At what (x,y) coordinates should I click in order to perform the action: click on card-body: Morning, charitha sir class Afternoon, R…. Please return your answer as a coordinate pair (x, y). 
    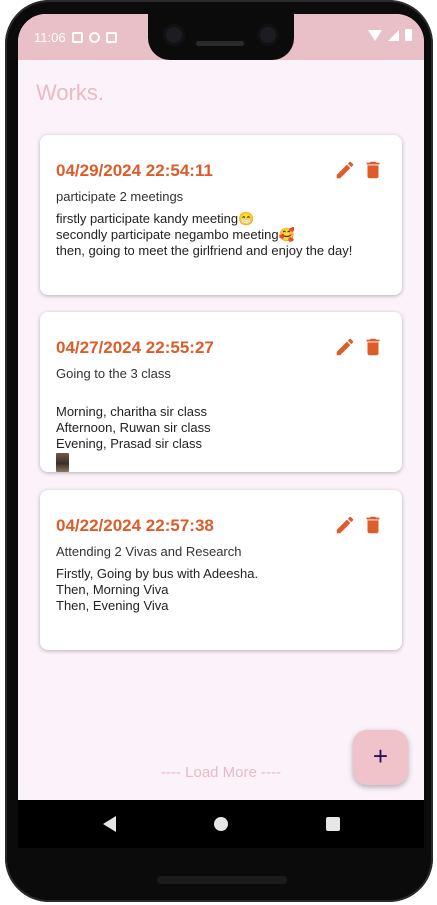
    Looking at the image, I should click on (221, 438).